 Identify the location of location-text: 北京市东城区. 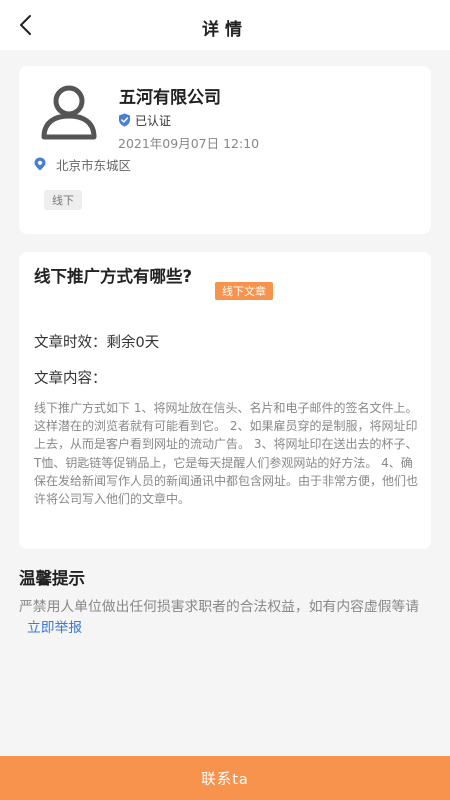
(94, 165).